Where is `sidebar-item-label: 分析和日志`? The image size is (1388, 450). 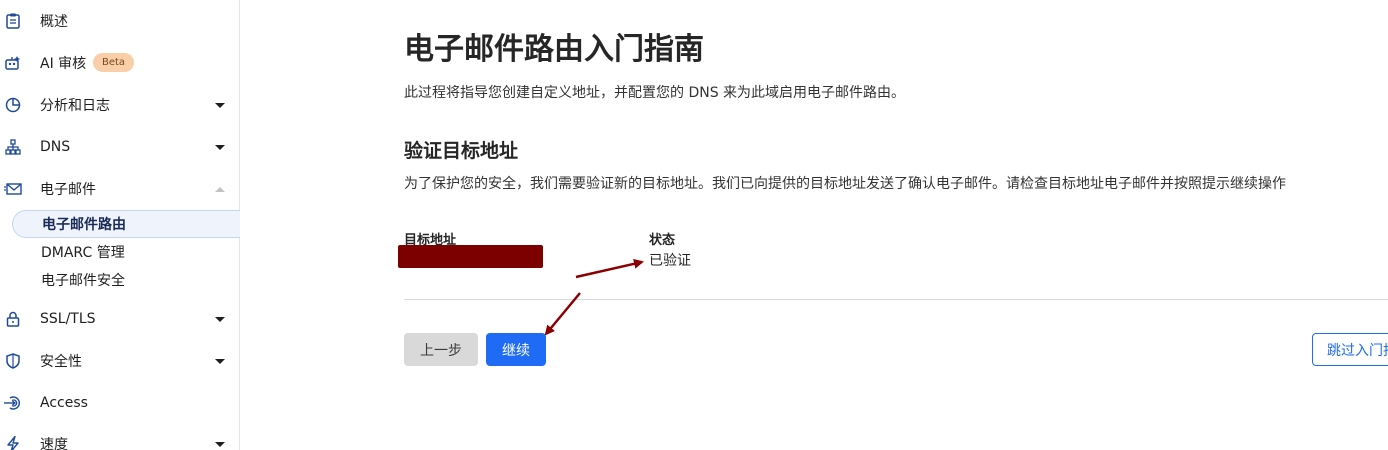
sidebar-item-label: 分析和日志 is located at coordinates (75, 106).